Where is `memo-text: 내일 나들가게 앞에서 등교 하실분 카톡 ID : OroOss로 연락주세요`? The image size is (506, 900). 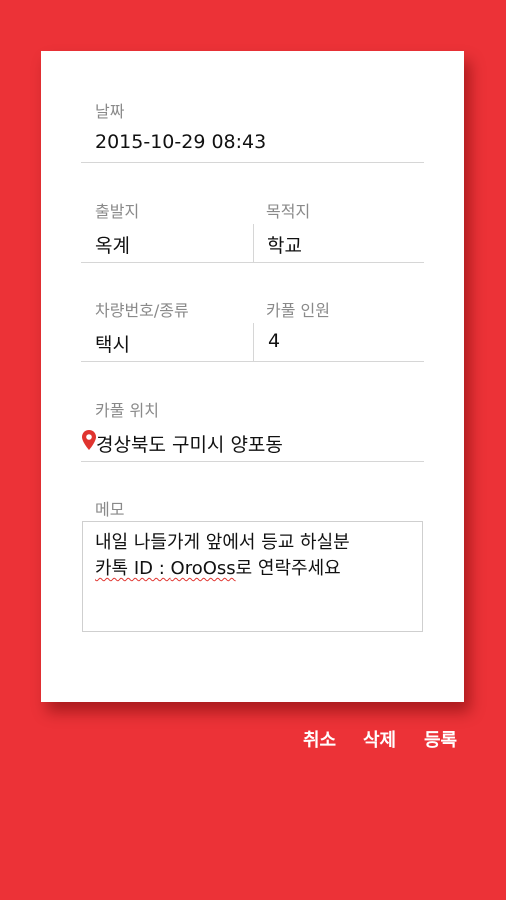 memo-text: 내일 나들가게 앞에서 등교 하실분 카톡 ID : OroOss로 연락주세요 is located at coordinates (222, 556).